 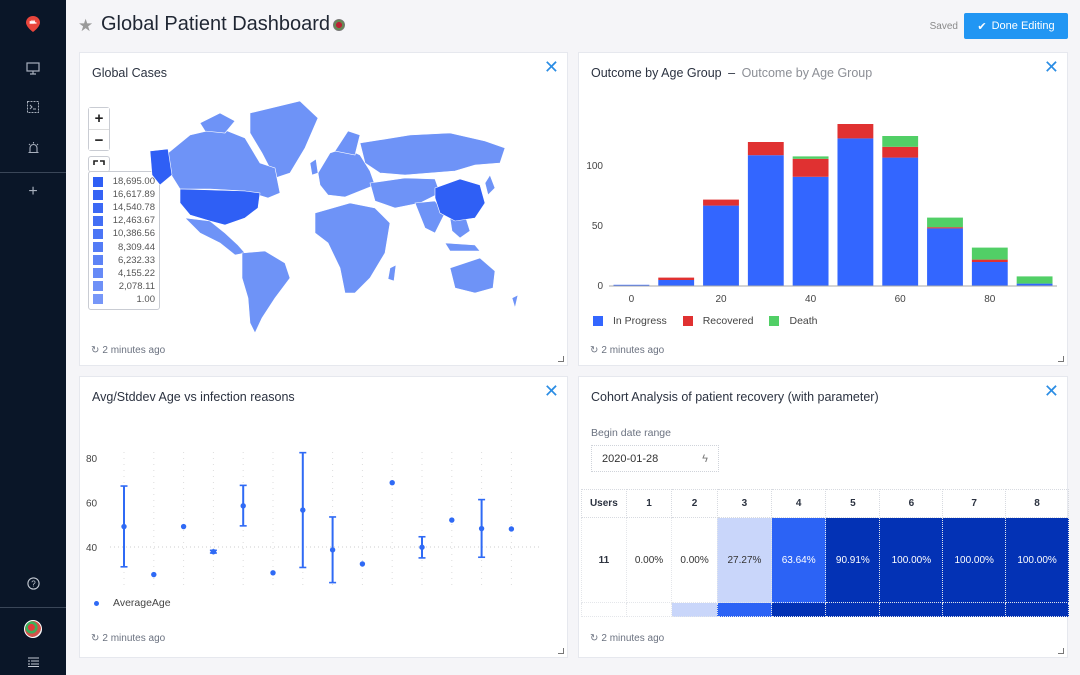 What do you see at coordinates (799, 503) in the screenshot?
I see `column-header-period: 4` at bounding box center [799, 503].